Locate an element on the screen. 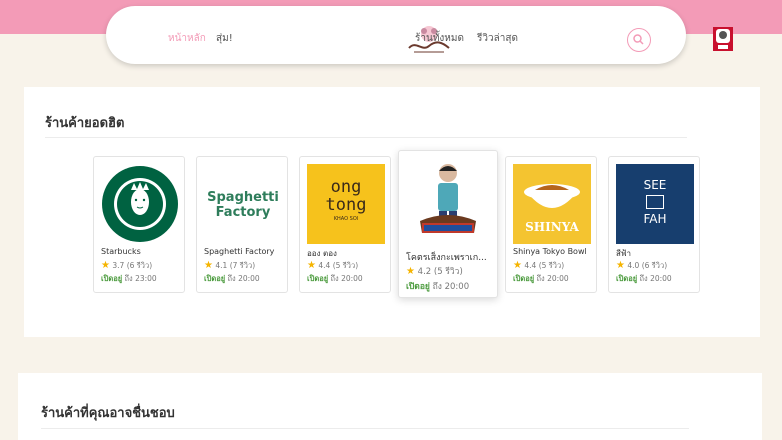  kfc-avatar-icon is located at coordinates (723, 39).